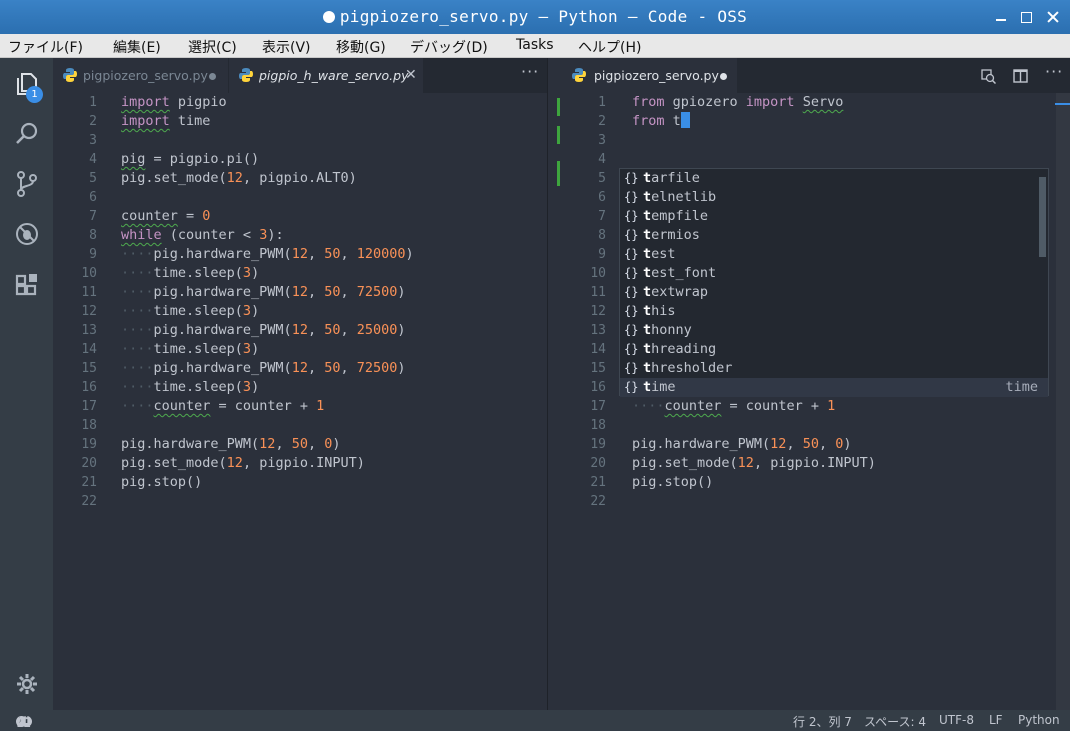  Describe the element at coordinates (190, 159) in the screenshot. I see `code-line: pig = pigpio.pi()` at that location.